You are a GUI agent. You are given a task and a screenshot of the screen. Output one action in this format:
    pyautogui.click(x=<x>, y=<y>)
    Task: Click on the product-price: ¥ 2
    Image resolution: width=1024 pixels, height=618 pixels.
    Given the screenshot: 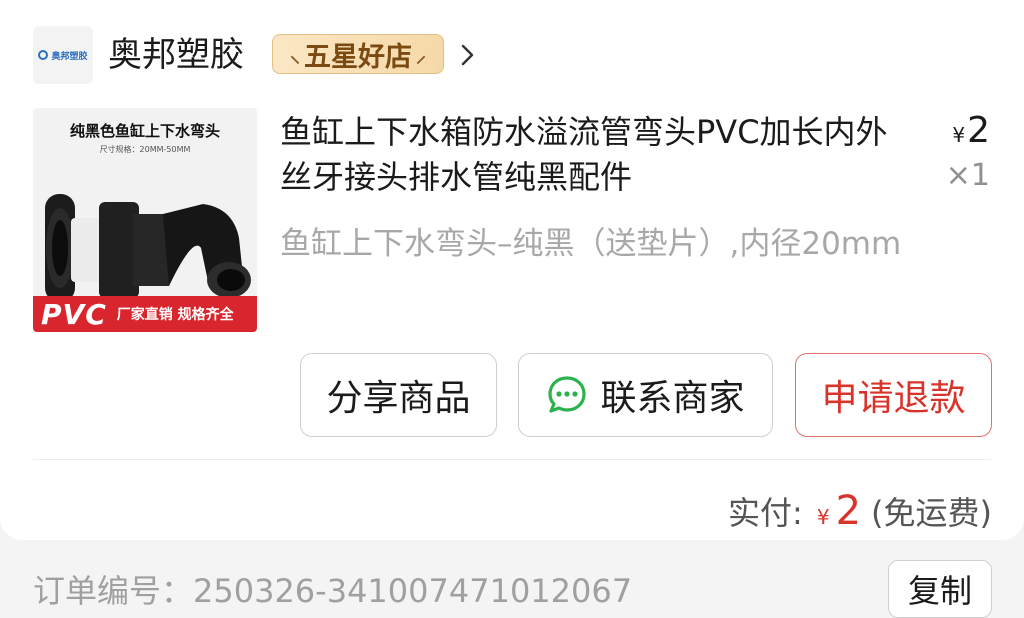 What is the action you would take?
    pyautogui.click(x=971, y=130)
    